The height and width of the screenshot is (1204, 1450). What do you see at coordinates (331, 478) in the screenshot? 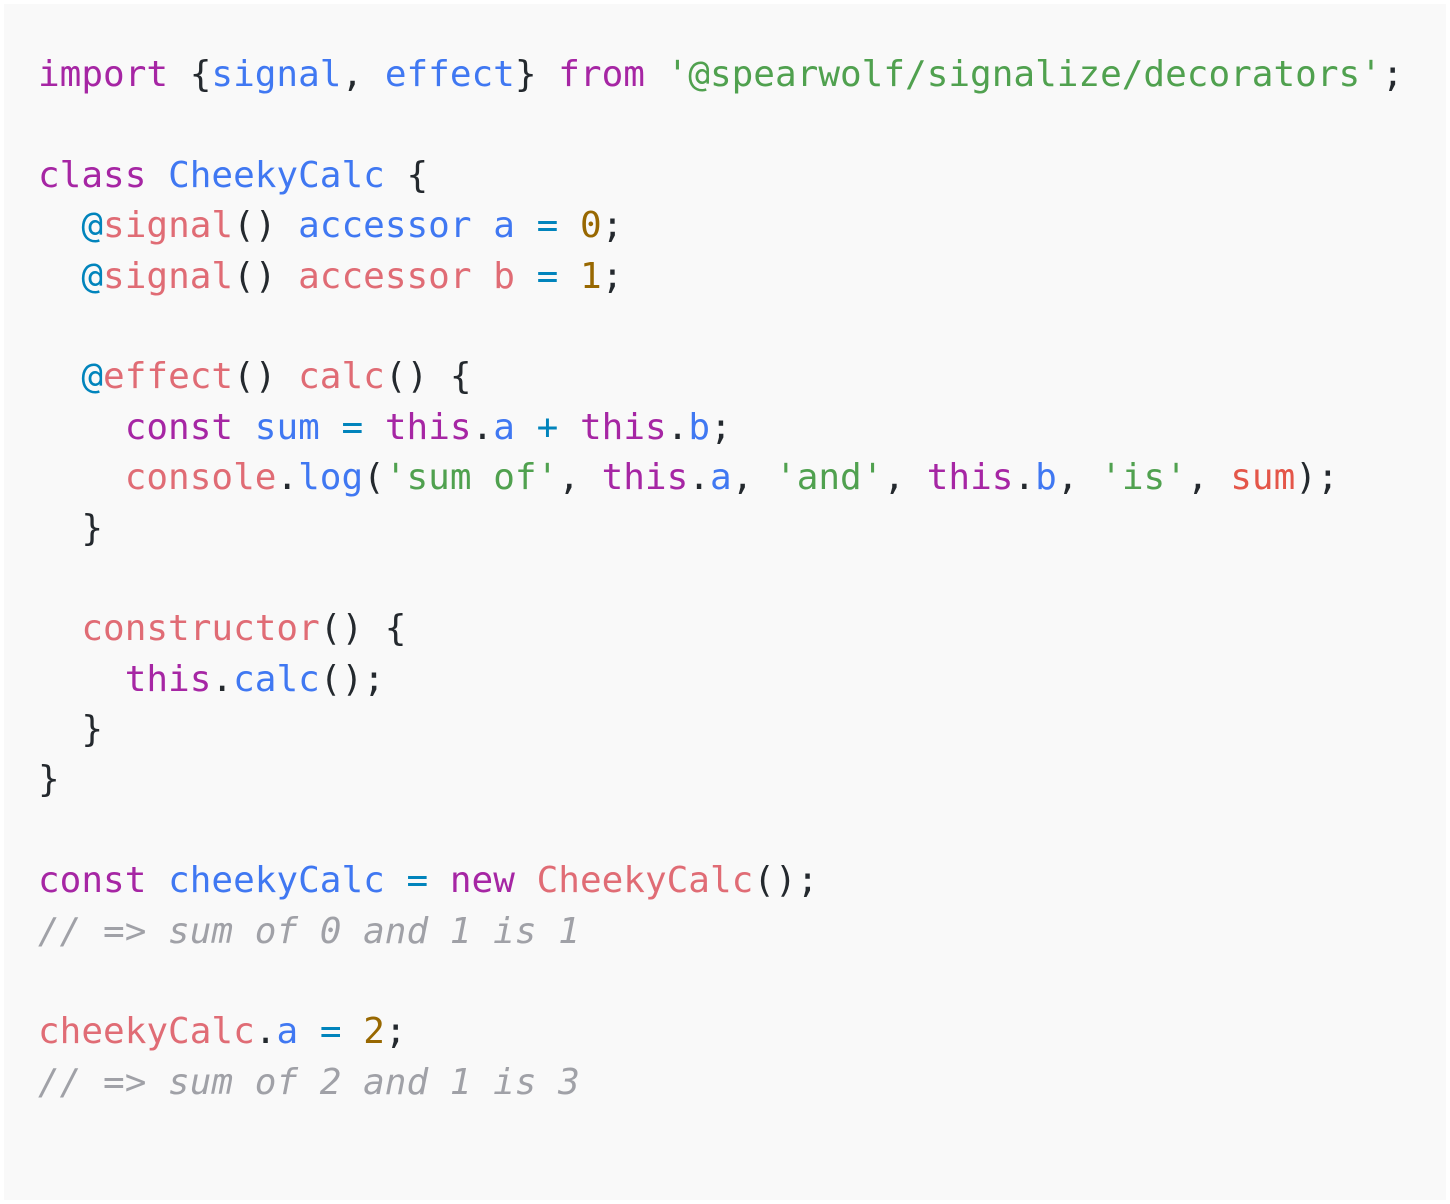
I see `code-token-identifier: log` at bounding box center [331, 478].